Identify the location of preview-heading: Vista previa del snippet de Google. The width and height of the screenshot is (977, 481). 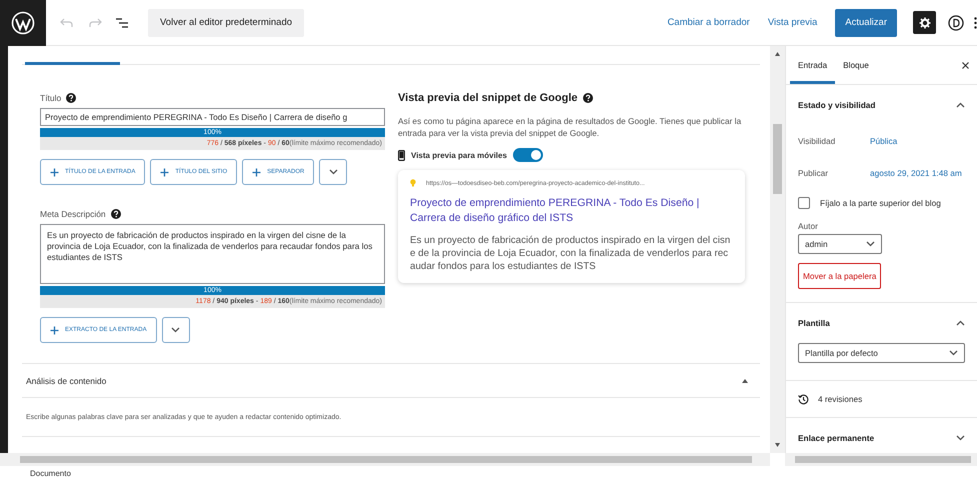
(488, 98).